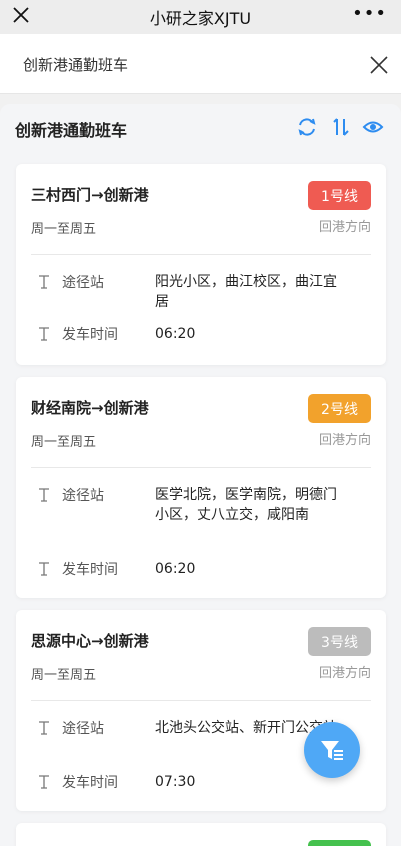  Describe the element at coordinates (339, 843) in the screenshot. I see `line-badge` at that location.